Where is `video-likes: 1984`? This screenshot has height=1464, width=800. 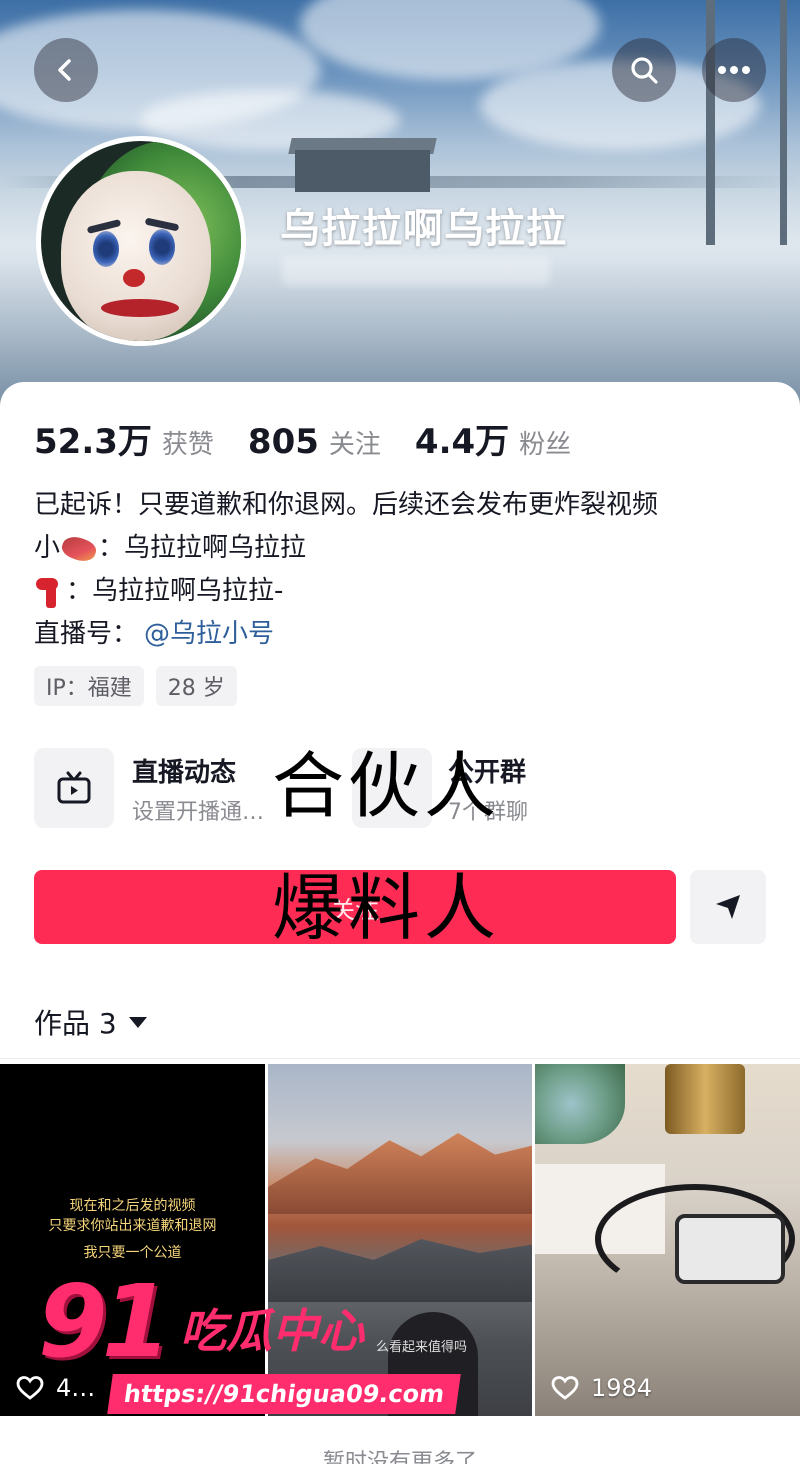 video-likes: 1984 is located at coordinates (601, 1388).